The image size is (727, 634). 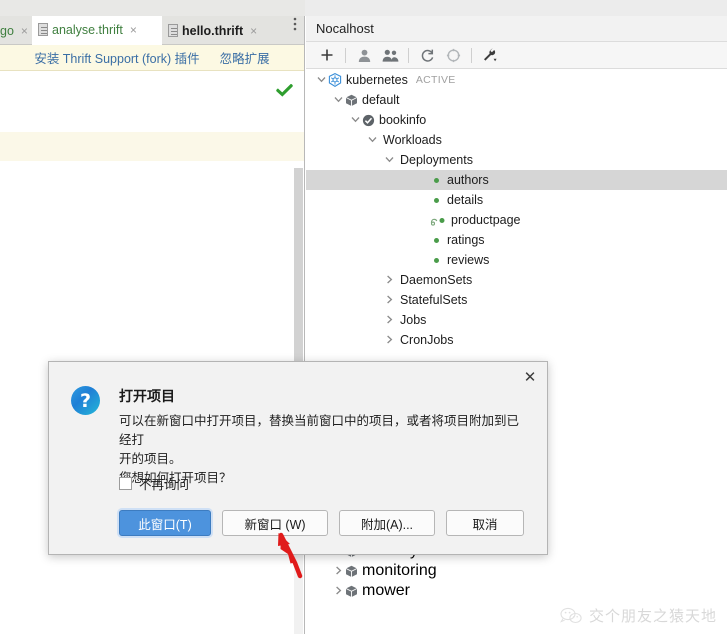 I want to click on tree-node-label: Workloads, so click(x=412, y=140).